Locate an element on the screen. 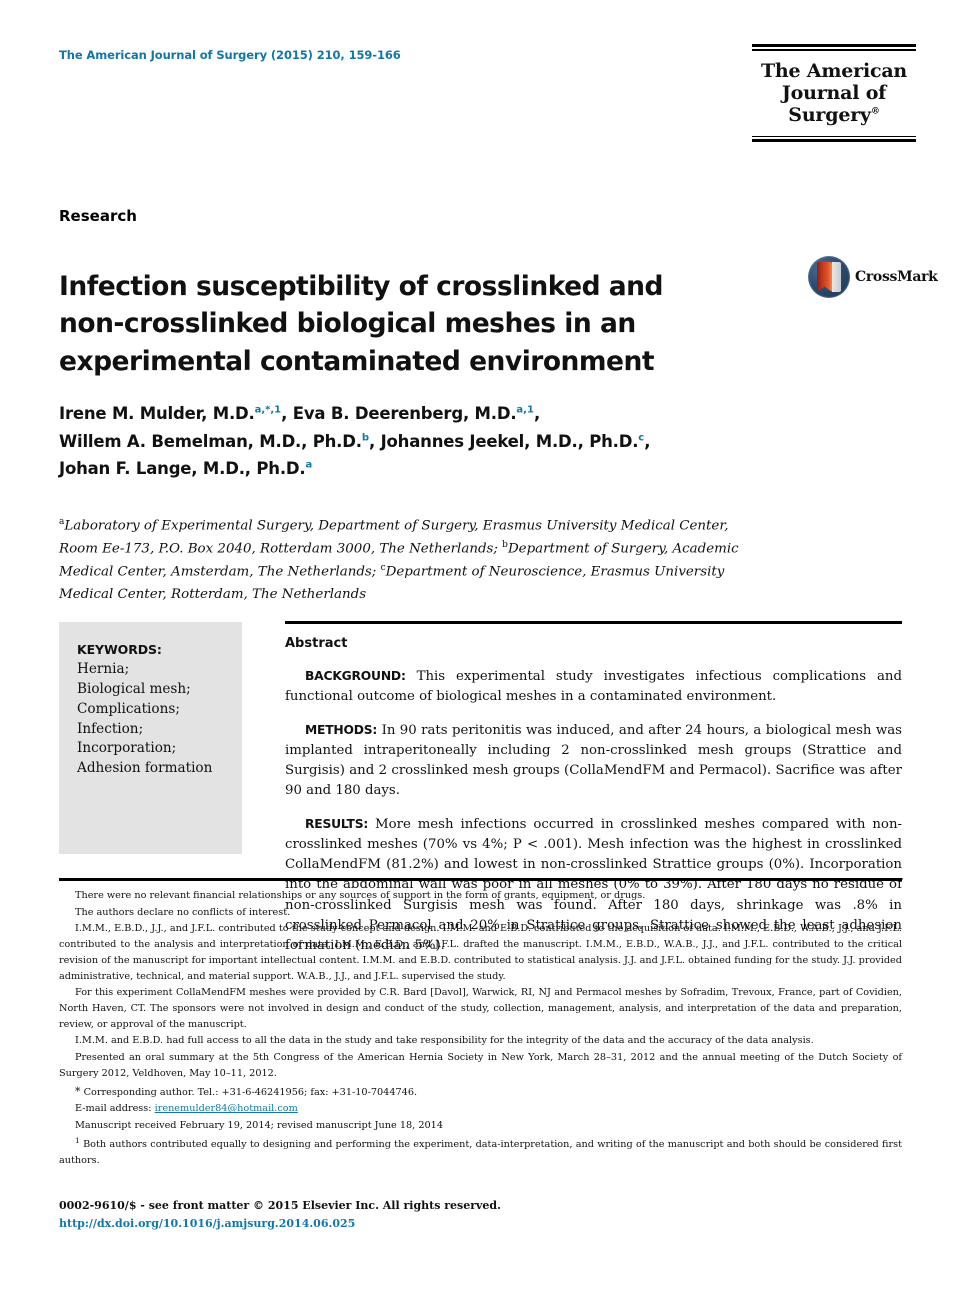  corresponding-author-marker: * is located at coordinates (78, 1091).